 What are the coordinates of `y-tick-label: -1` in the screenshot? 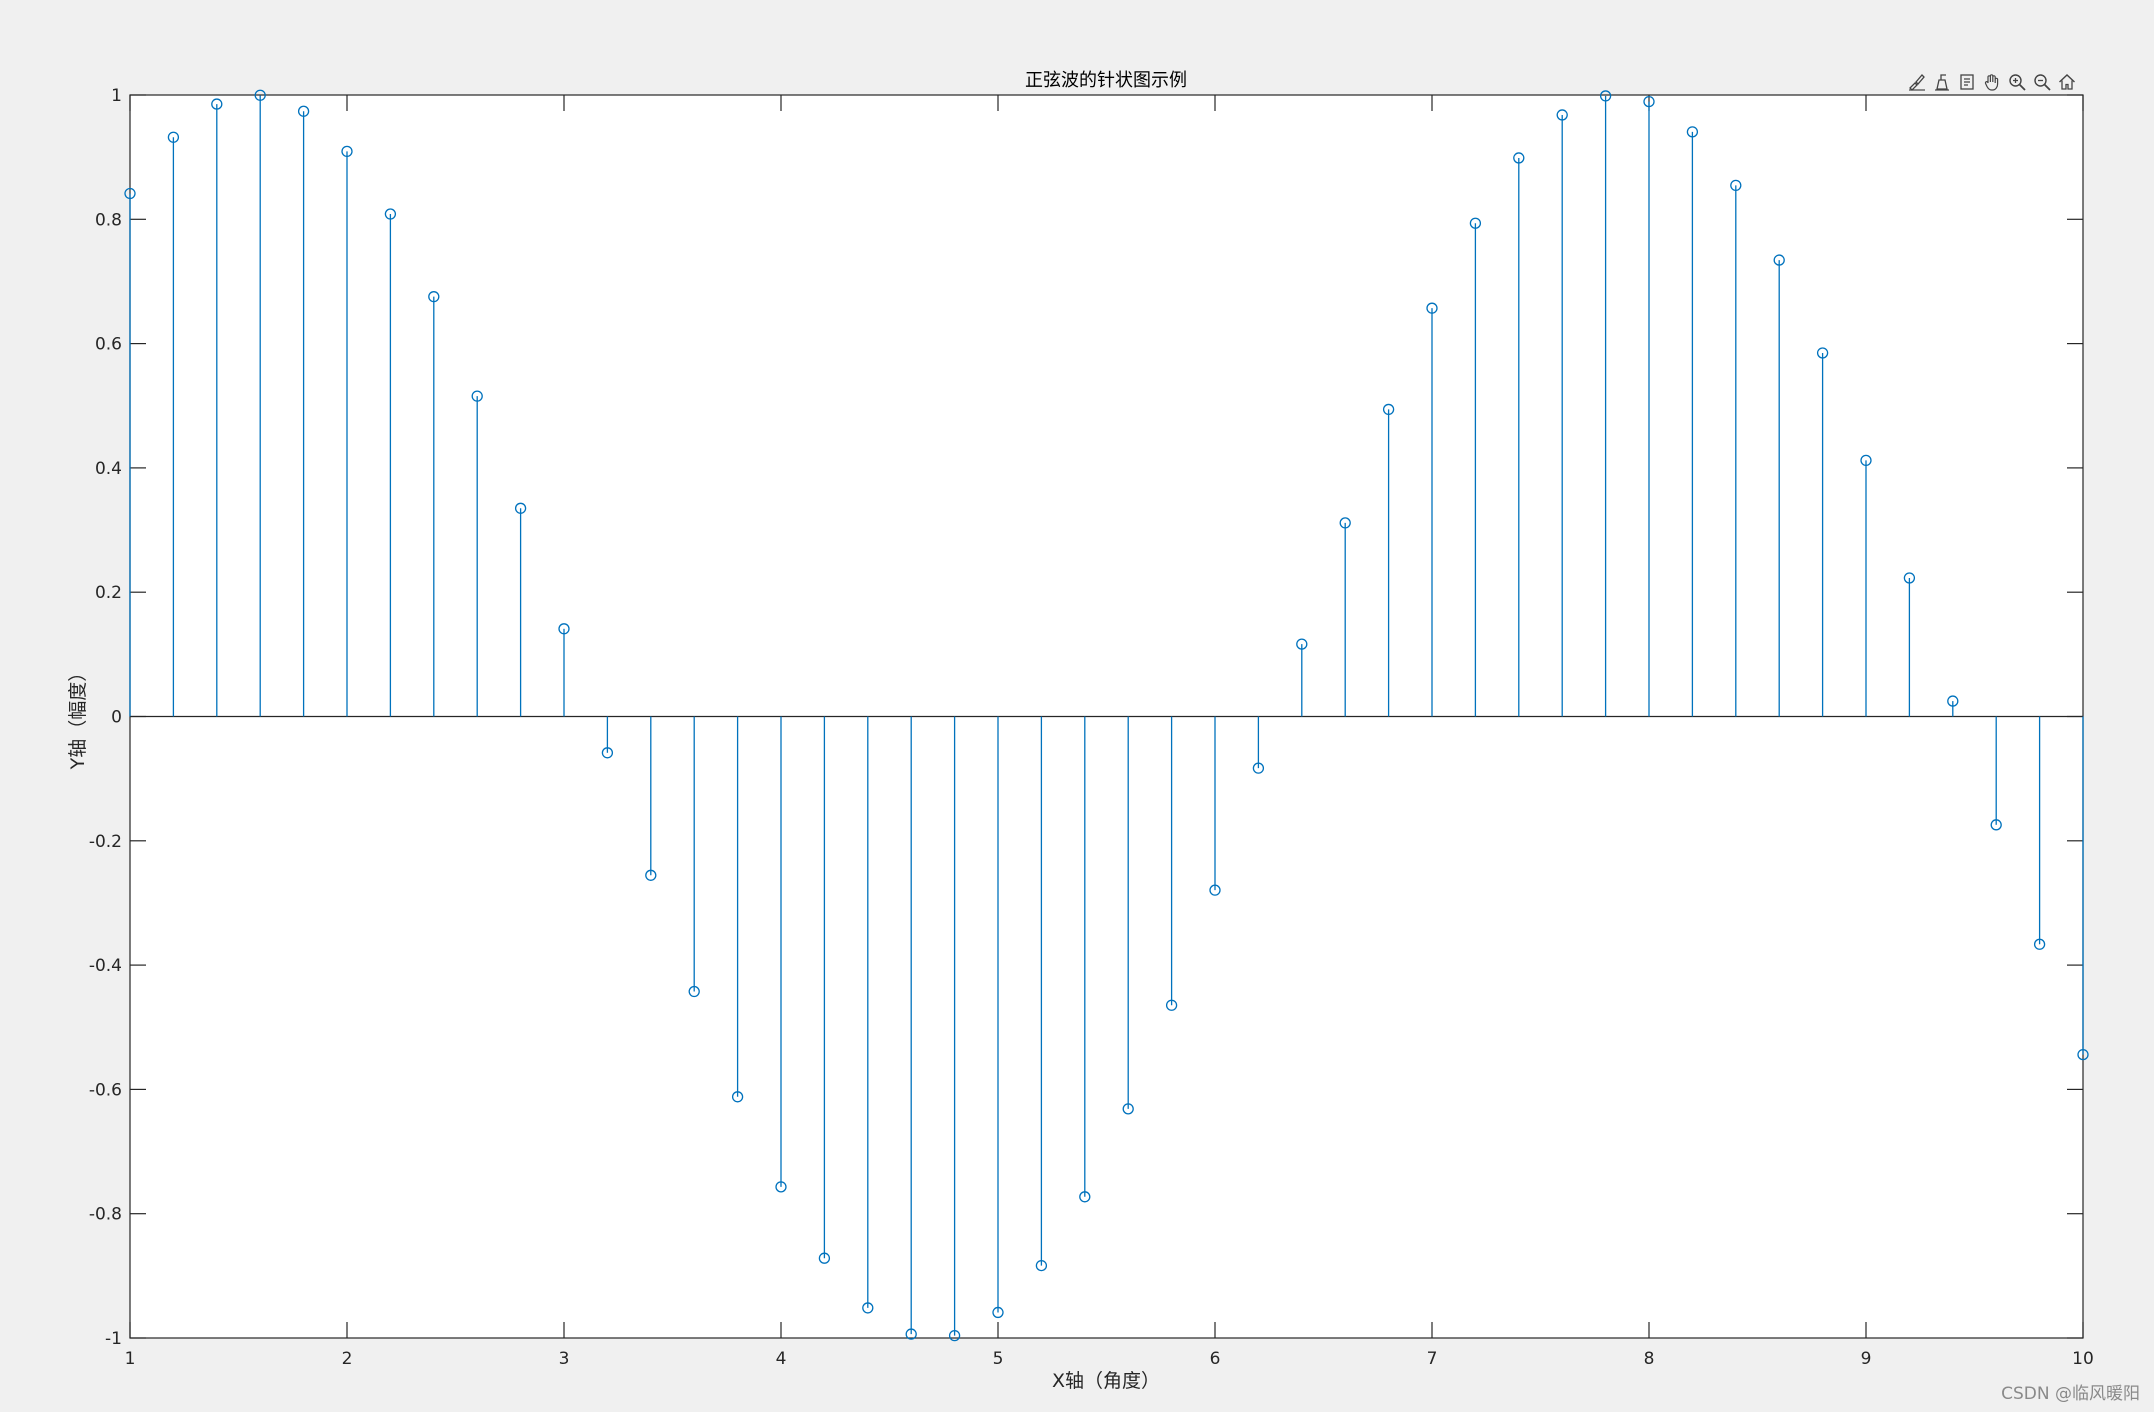 It's located at (113, 1339).